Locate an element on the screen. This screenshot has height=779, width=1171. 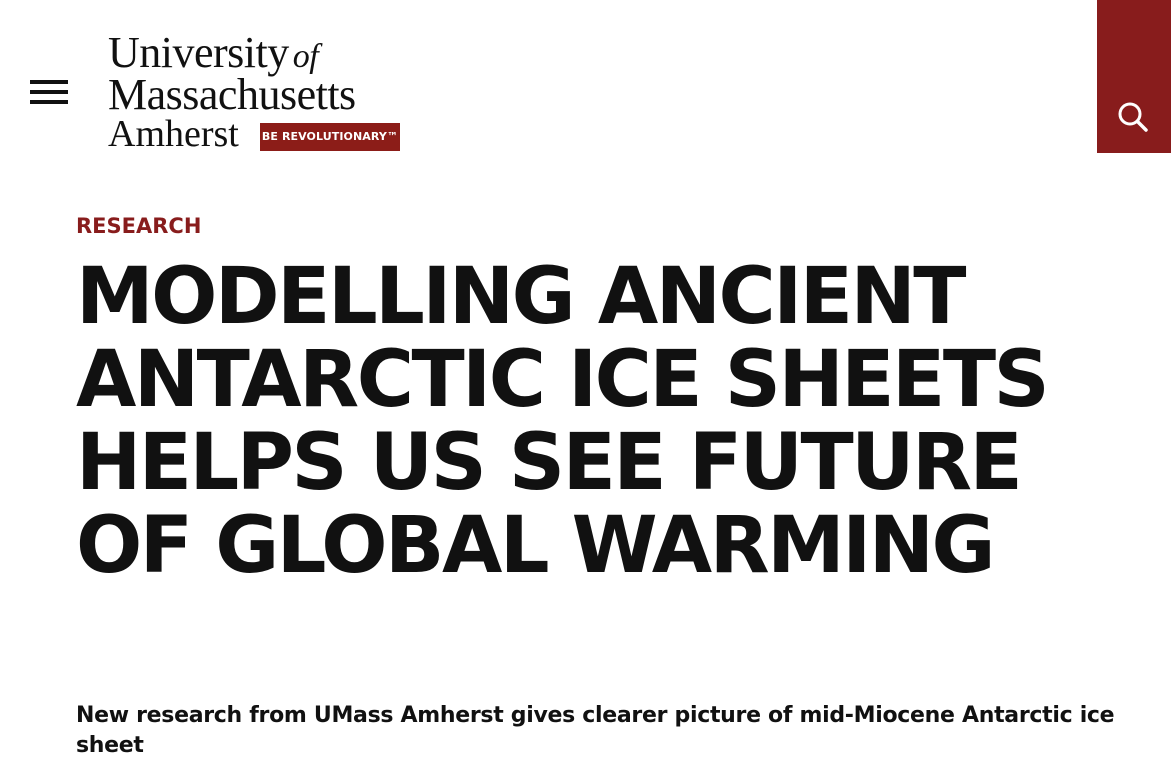
category-label: RESEARCH is located at coordinates (138, 226).